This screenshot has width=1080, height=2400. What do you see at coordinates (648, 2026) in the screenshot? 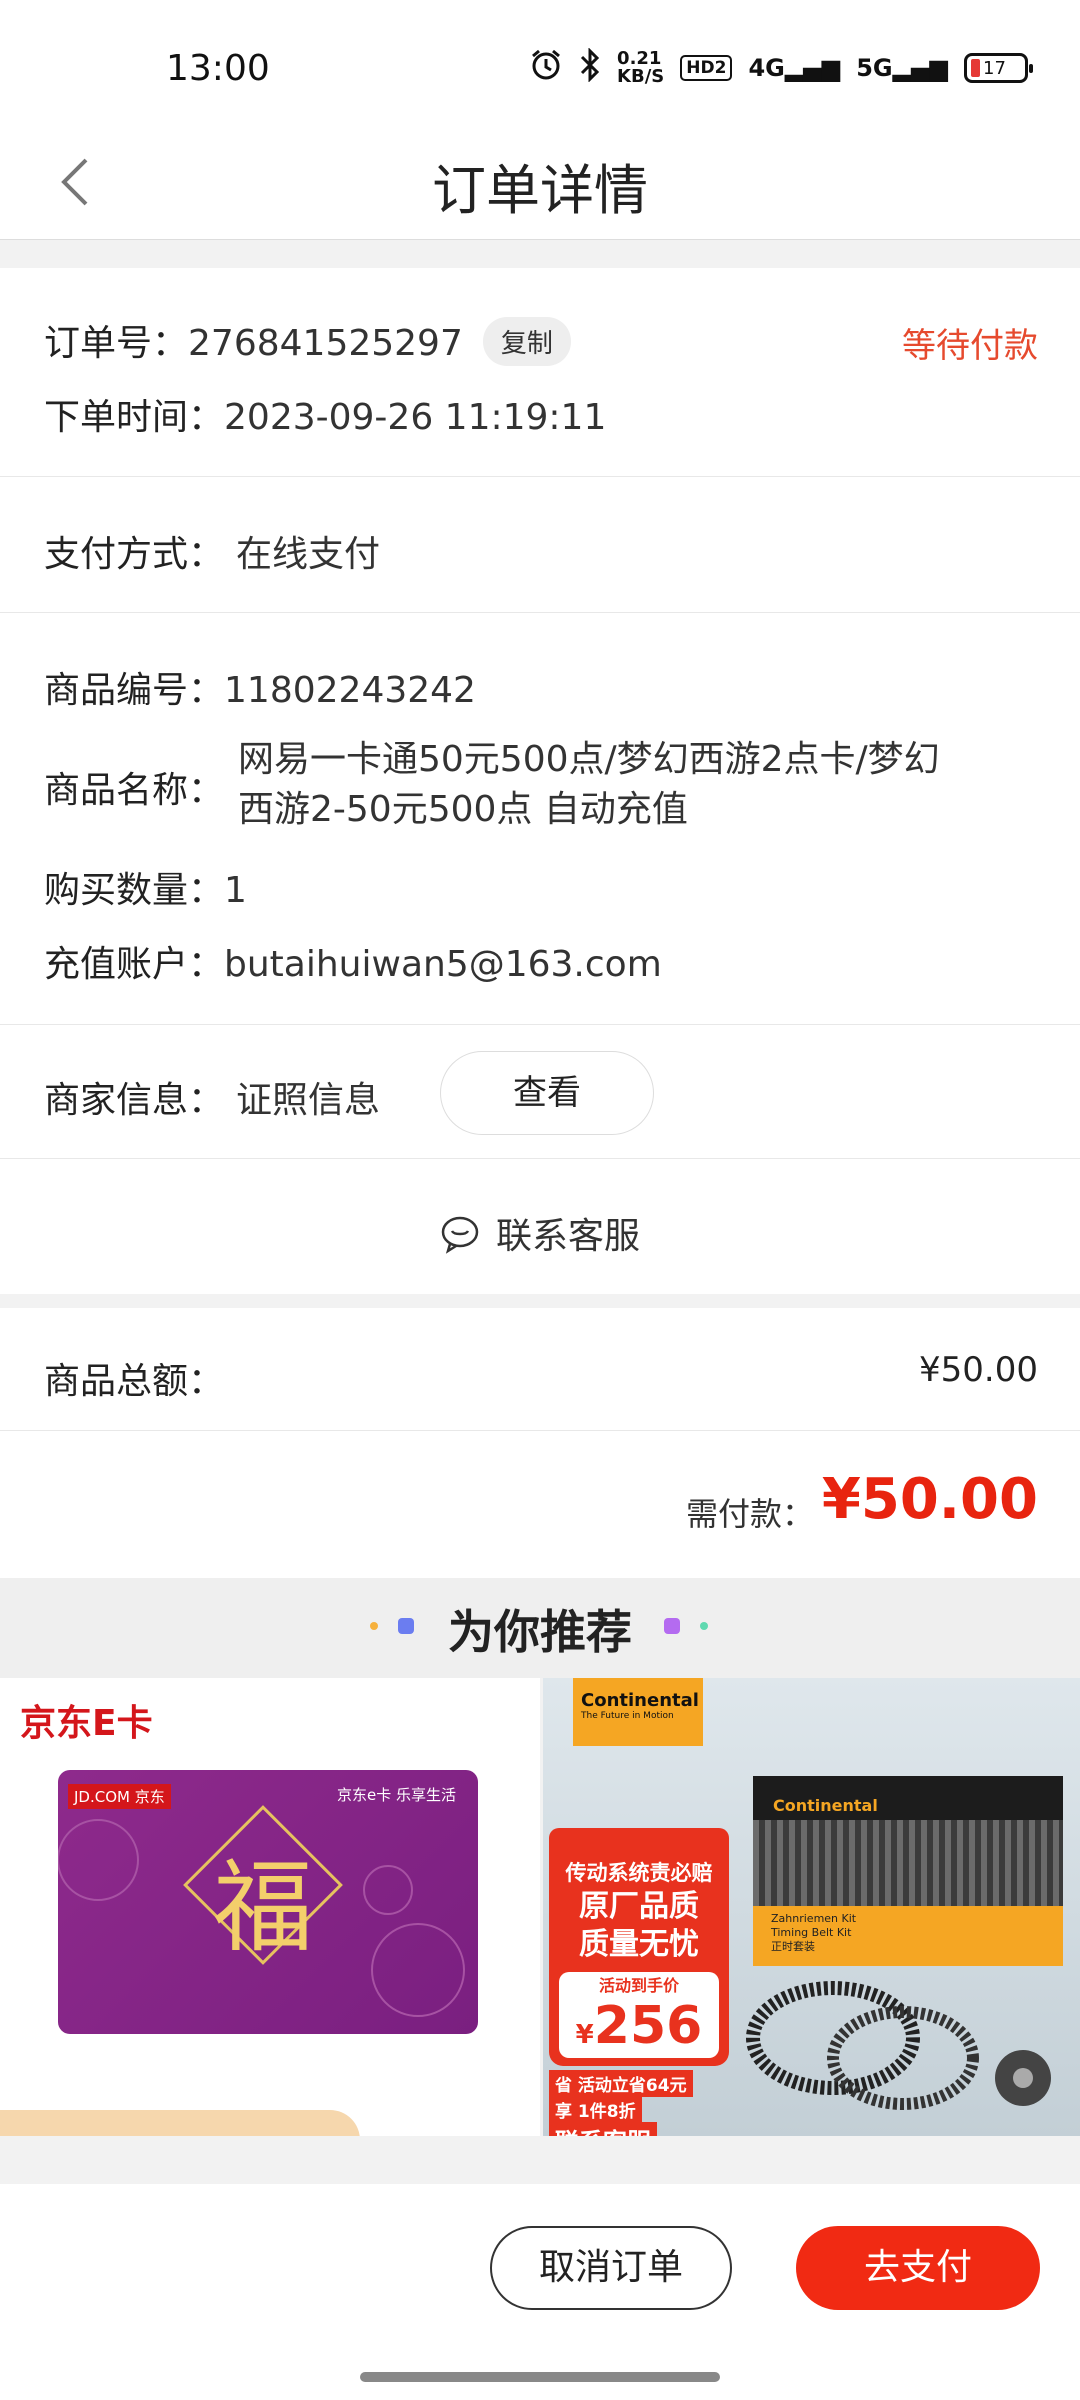
I see `promo-price: 256` at bounding box center [648, 2026].